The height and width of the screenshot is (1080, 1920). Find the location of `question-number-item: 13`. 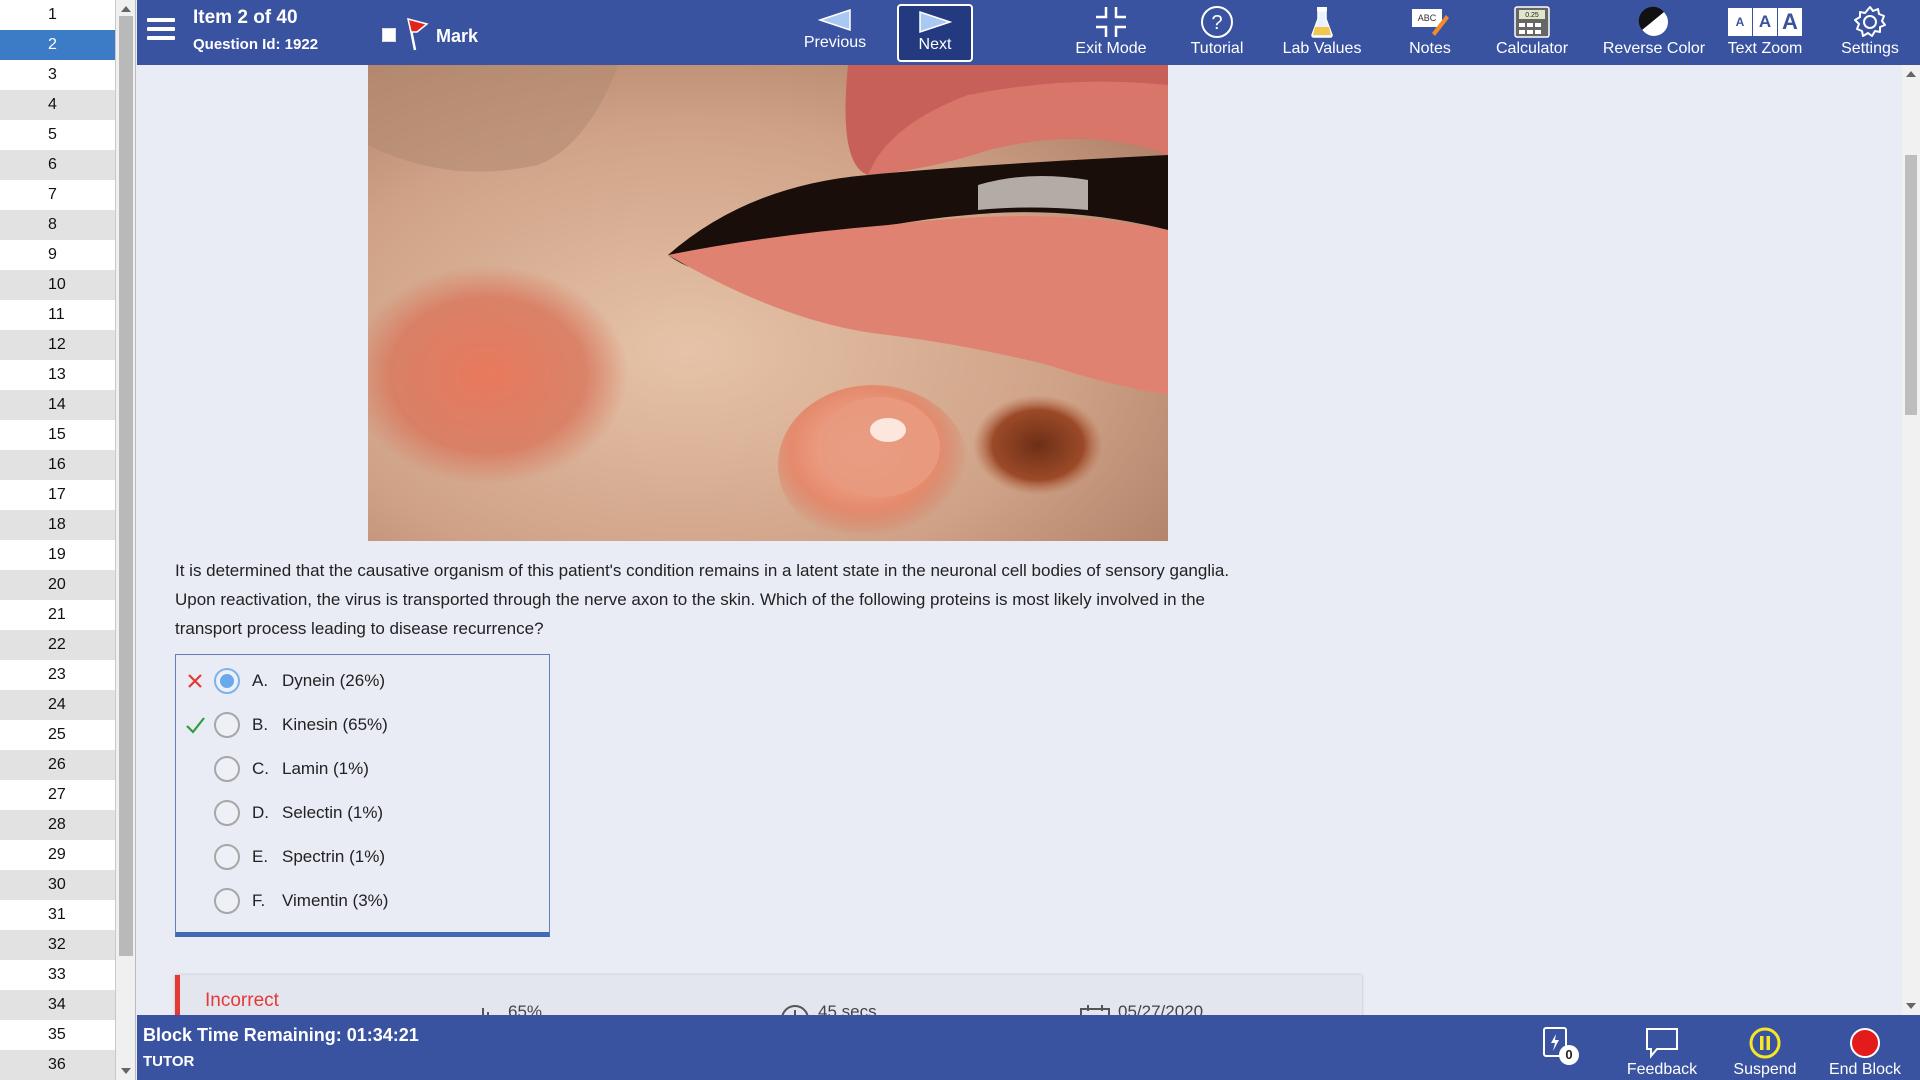

question-number-item: 13 is located at coordinates (57, 375).